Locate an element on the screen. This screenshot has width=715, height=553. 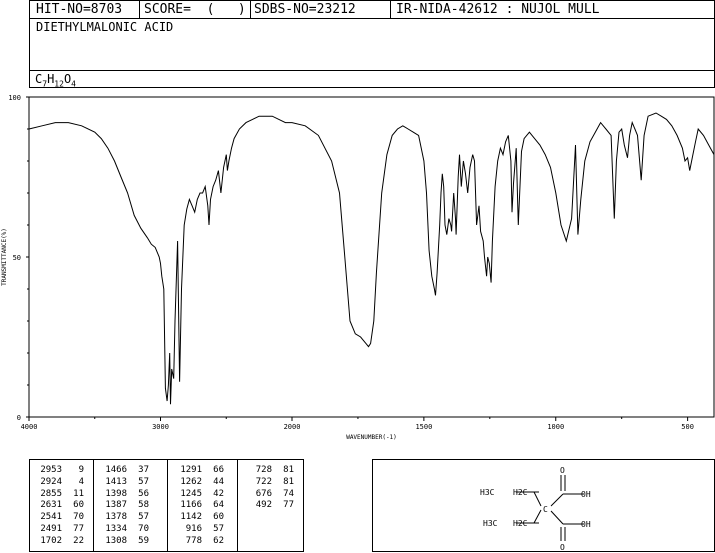
peak-row: 778 62 is located at coordinates (199, 542).